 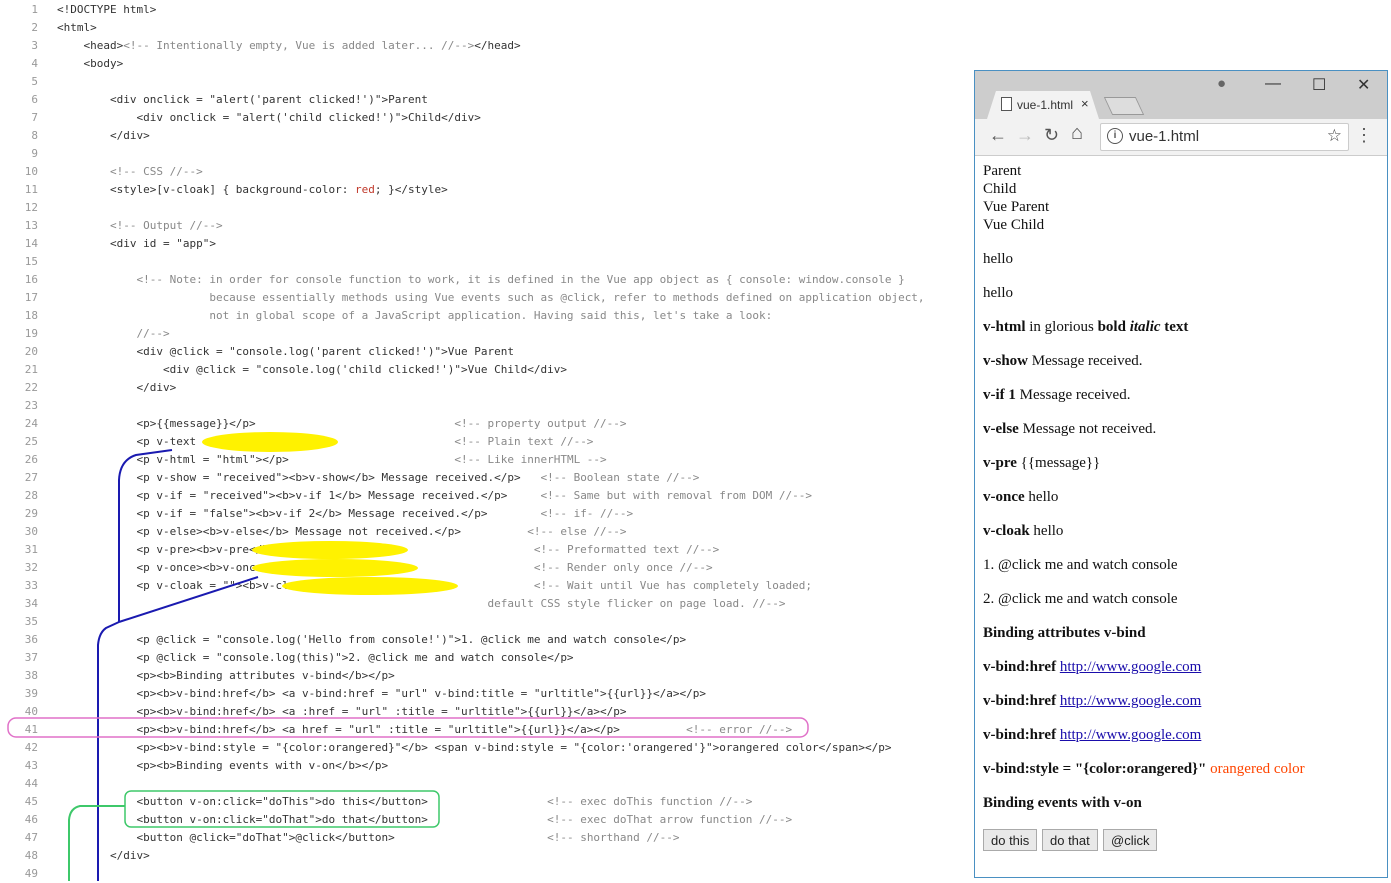 I want to click on code-segment: <p v-text = "message"></p>, so click(x=256, y=441).